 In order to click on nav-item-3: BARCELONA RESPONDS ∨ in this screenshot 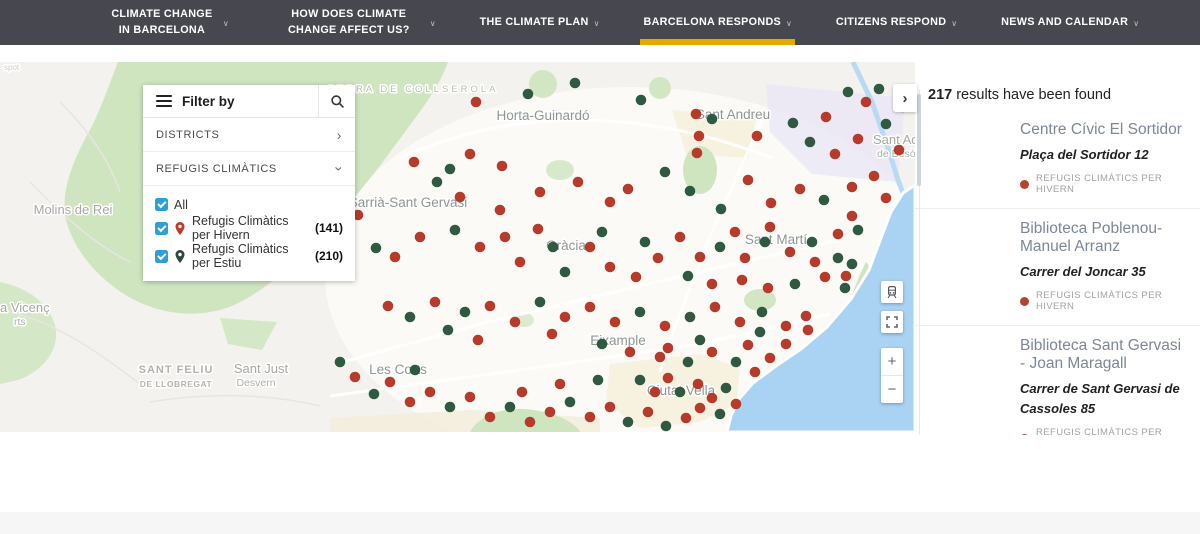, I will do `click(718, 22)`.